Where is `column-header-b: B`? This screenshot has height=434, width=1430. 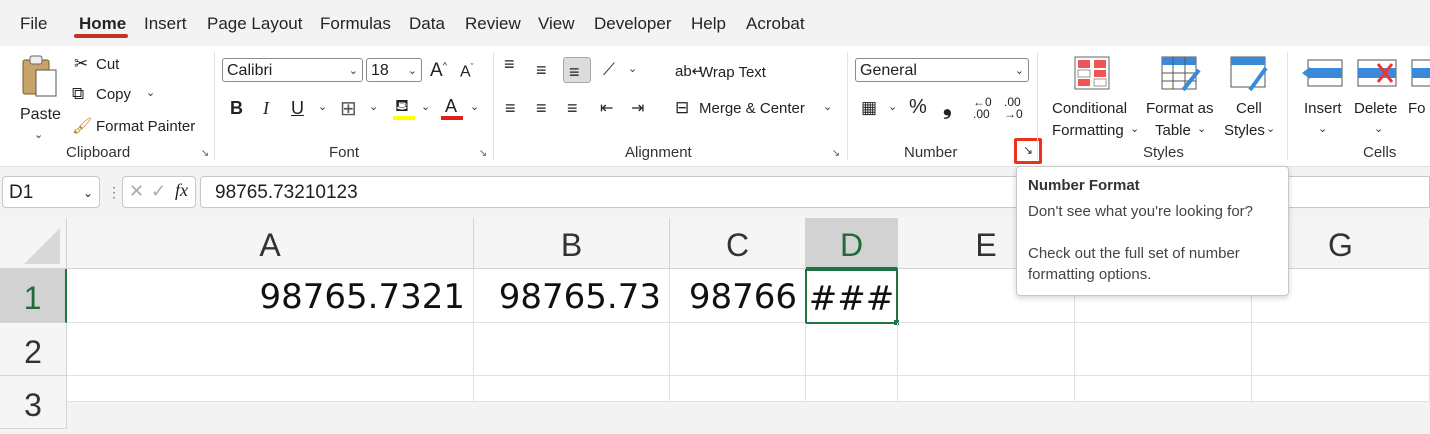
column-header-b: B is located at coordinates (572, 243).